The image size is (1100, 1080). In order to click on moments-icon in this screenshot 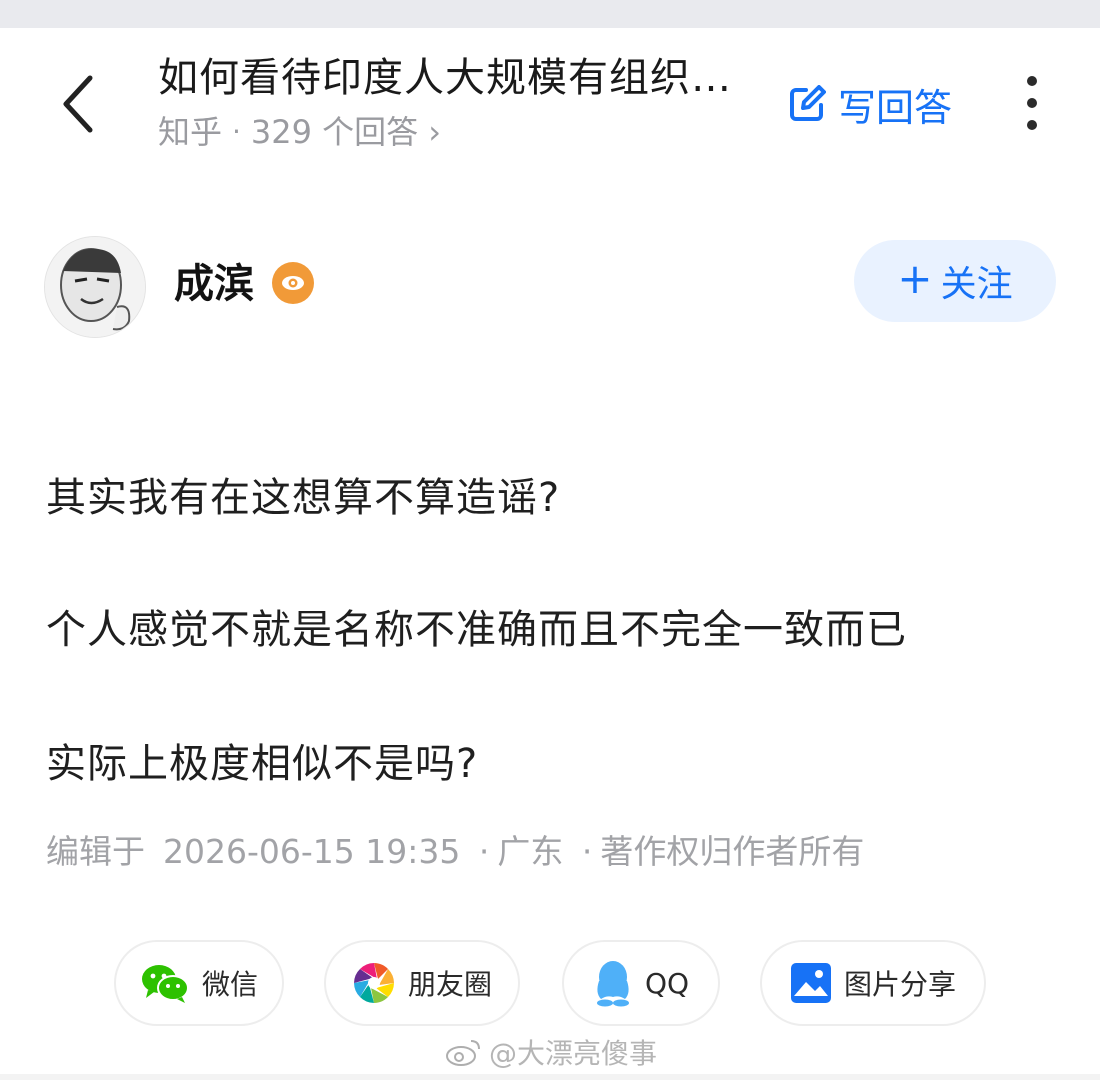, I will do `click(373, 983)`.